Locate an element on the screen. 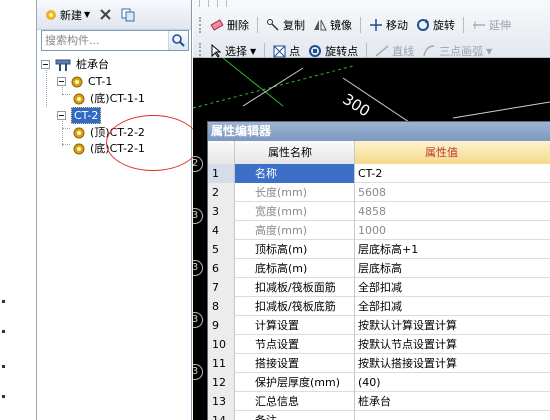  copy-button is located at coordinates (128, 15).